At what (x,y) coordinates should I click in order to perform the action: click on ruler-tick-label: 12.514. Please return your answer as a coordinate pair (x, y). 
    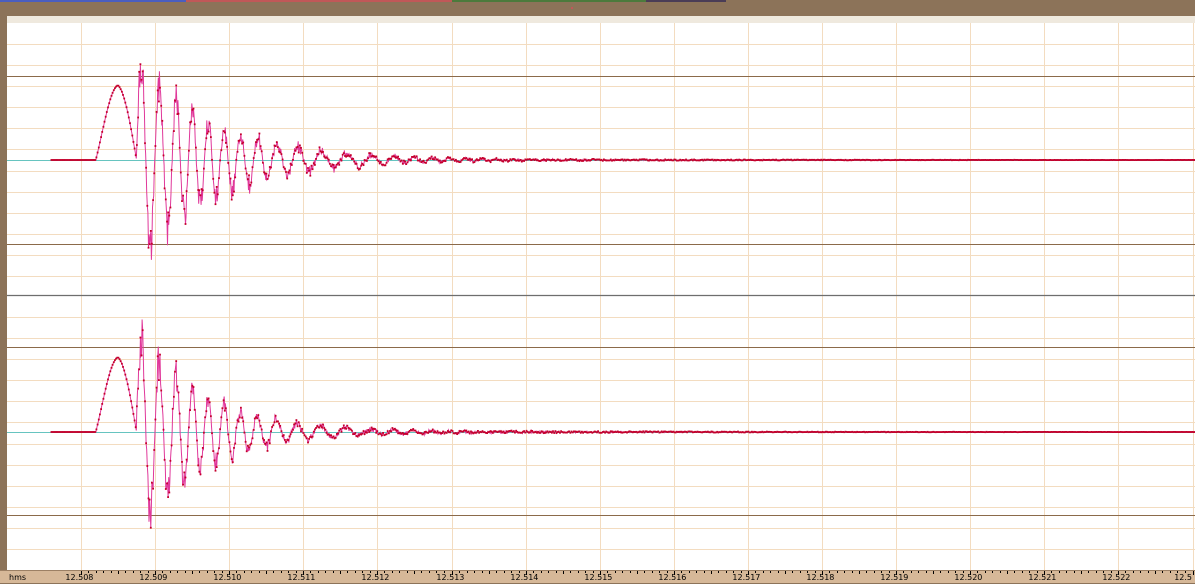
    Looking at the image, I should click on (524, 577).